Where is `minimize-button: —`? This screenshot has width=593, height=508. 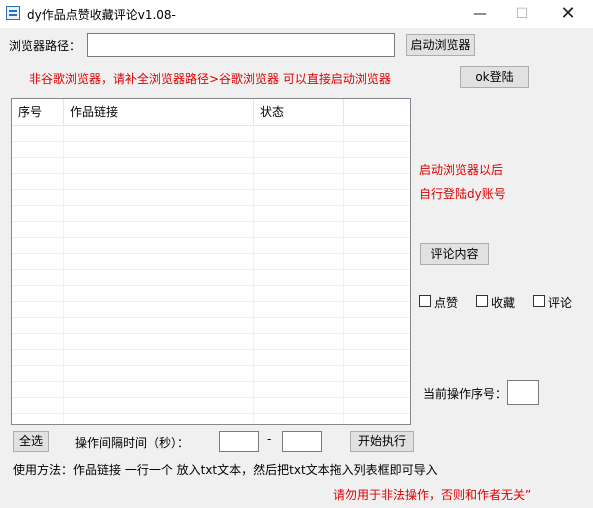 minimize-button: — is located at coordinates (480, 14).